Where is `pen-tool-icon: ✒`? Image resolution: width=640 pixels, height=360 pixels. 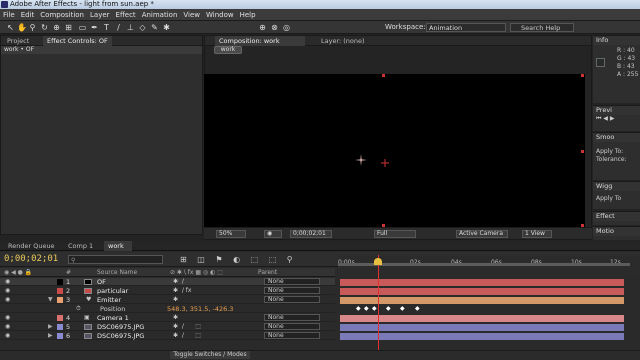
pen-tool-icon: ✒ is located at coordinates (94, 27).